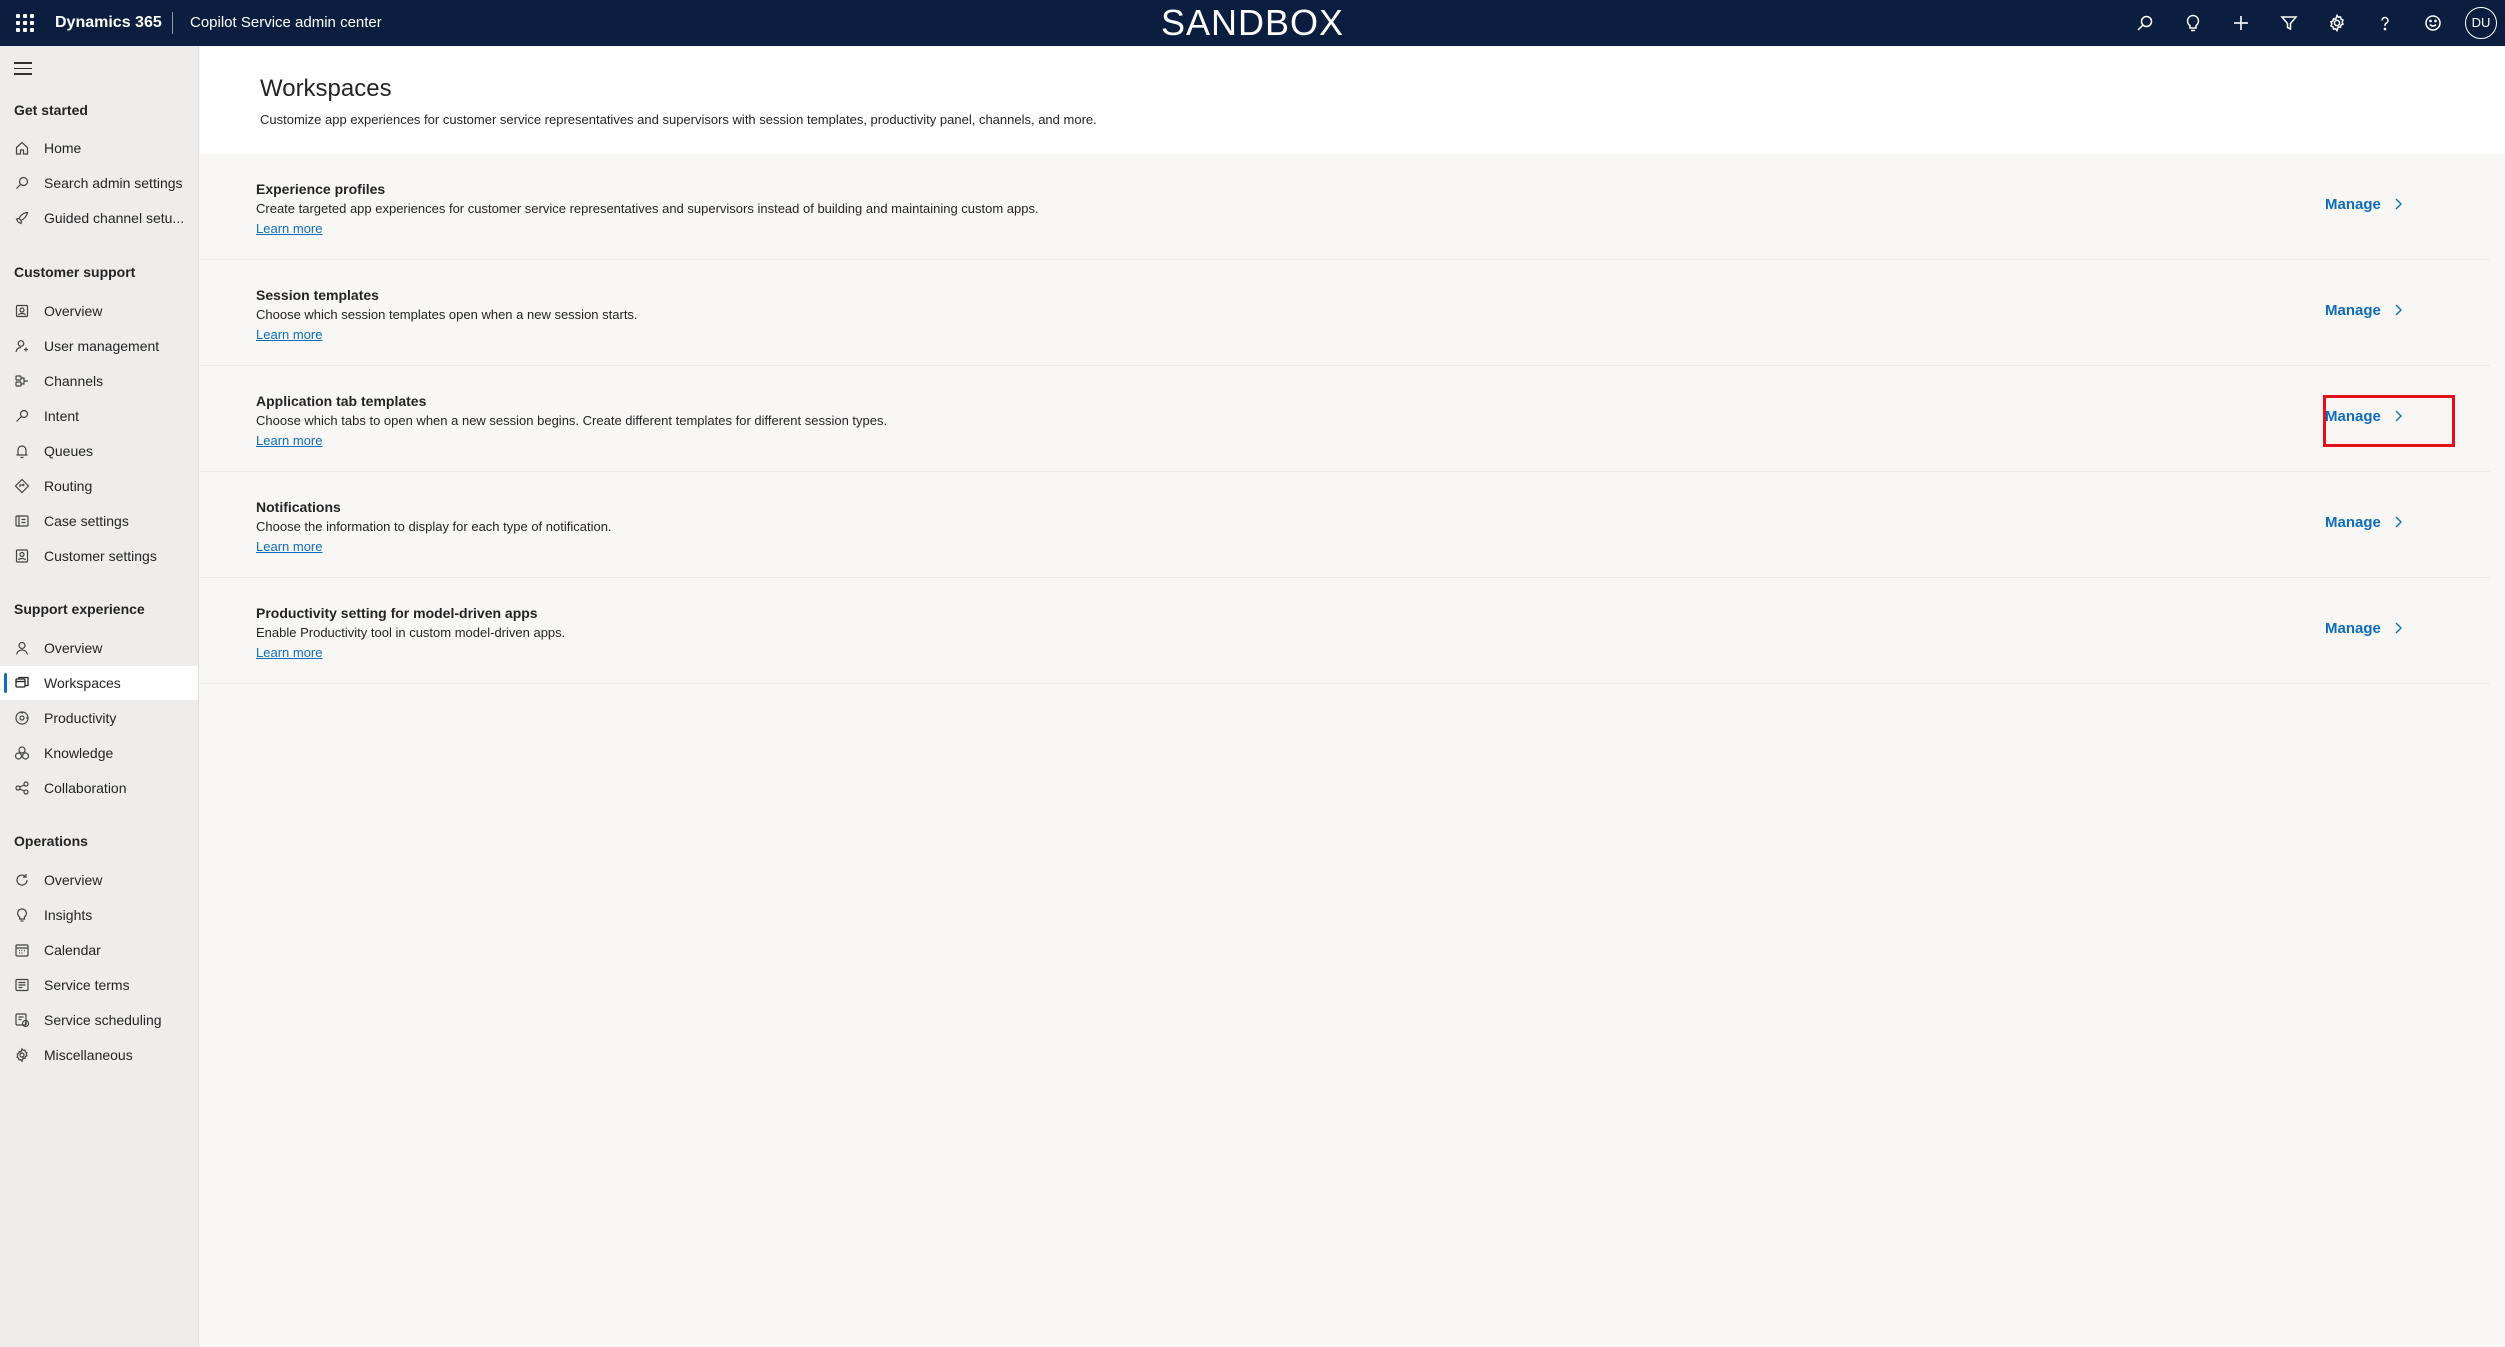 The height and width of the screenshot is (1347, 2505). Describe the element at coordinates (69, 451) in the screenshot. I see `sidebar-item-label: Queues` at that location.